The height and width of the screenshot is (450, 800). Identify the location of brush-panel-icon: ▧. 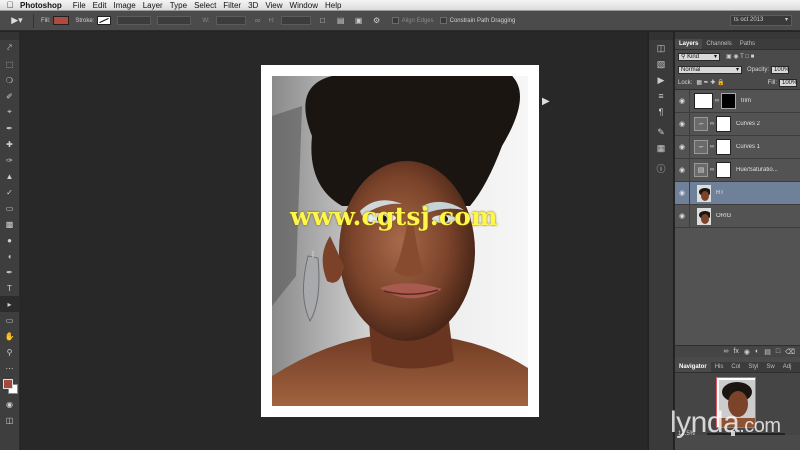
(661, 64).